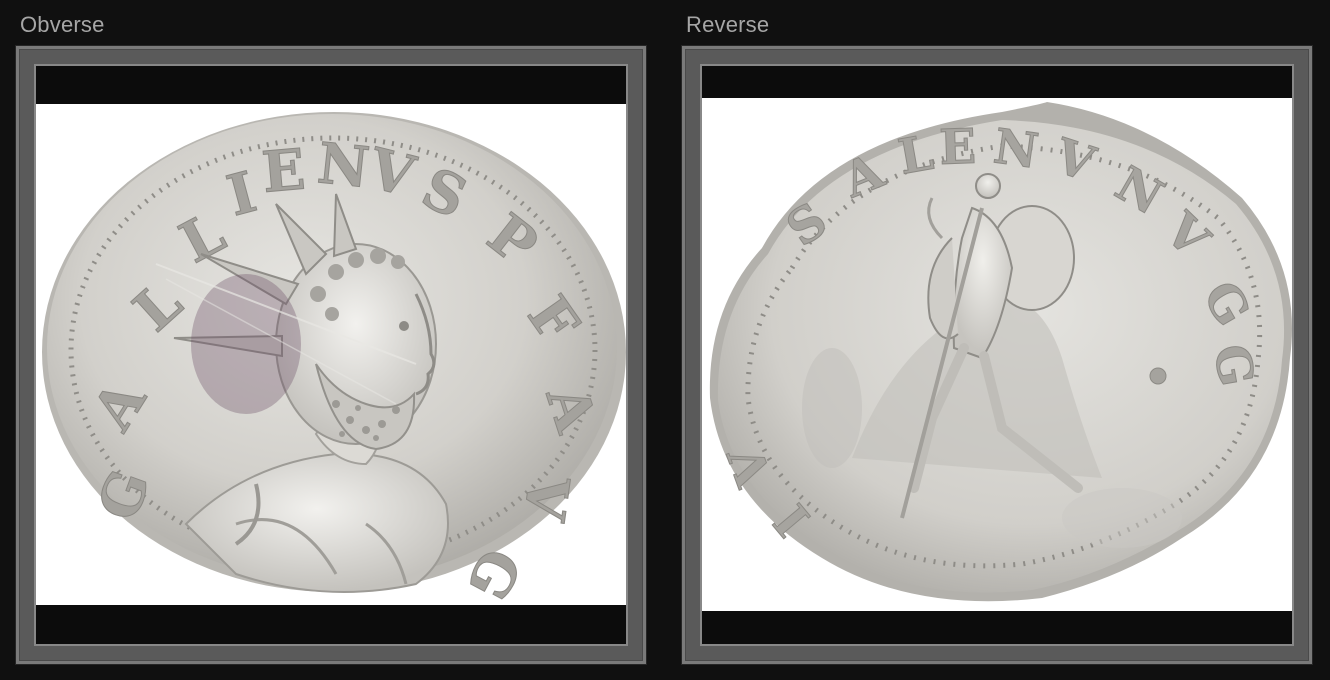  Describe the element at coordinates (728, 24) in the screenshot. I see `reverse-label: Reverse` at that location.